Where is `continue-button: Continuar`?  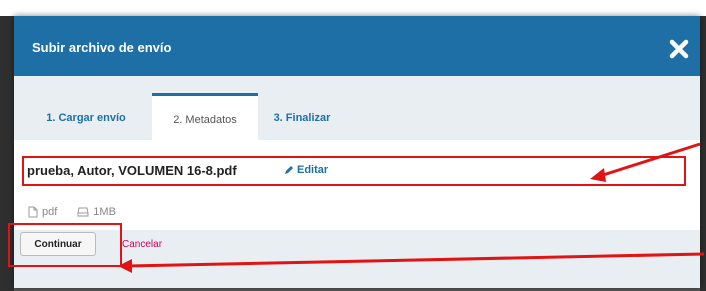
continue-button: Continuar is located at coordinates (58, 244).